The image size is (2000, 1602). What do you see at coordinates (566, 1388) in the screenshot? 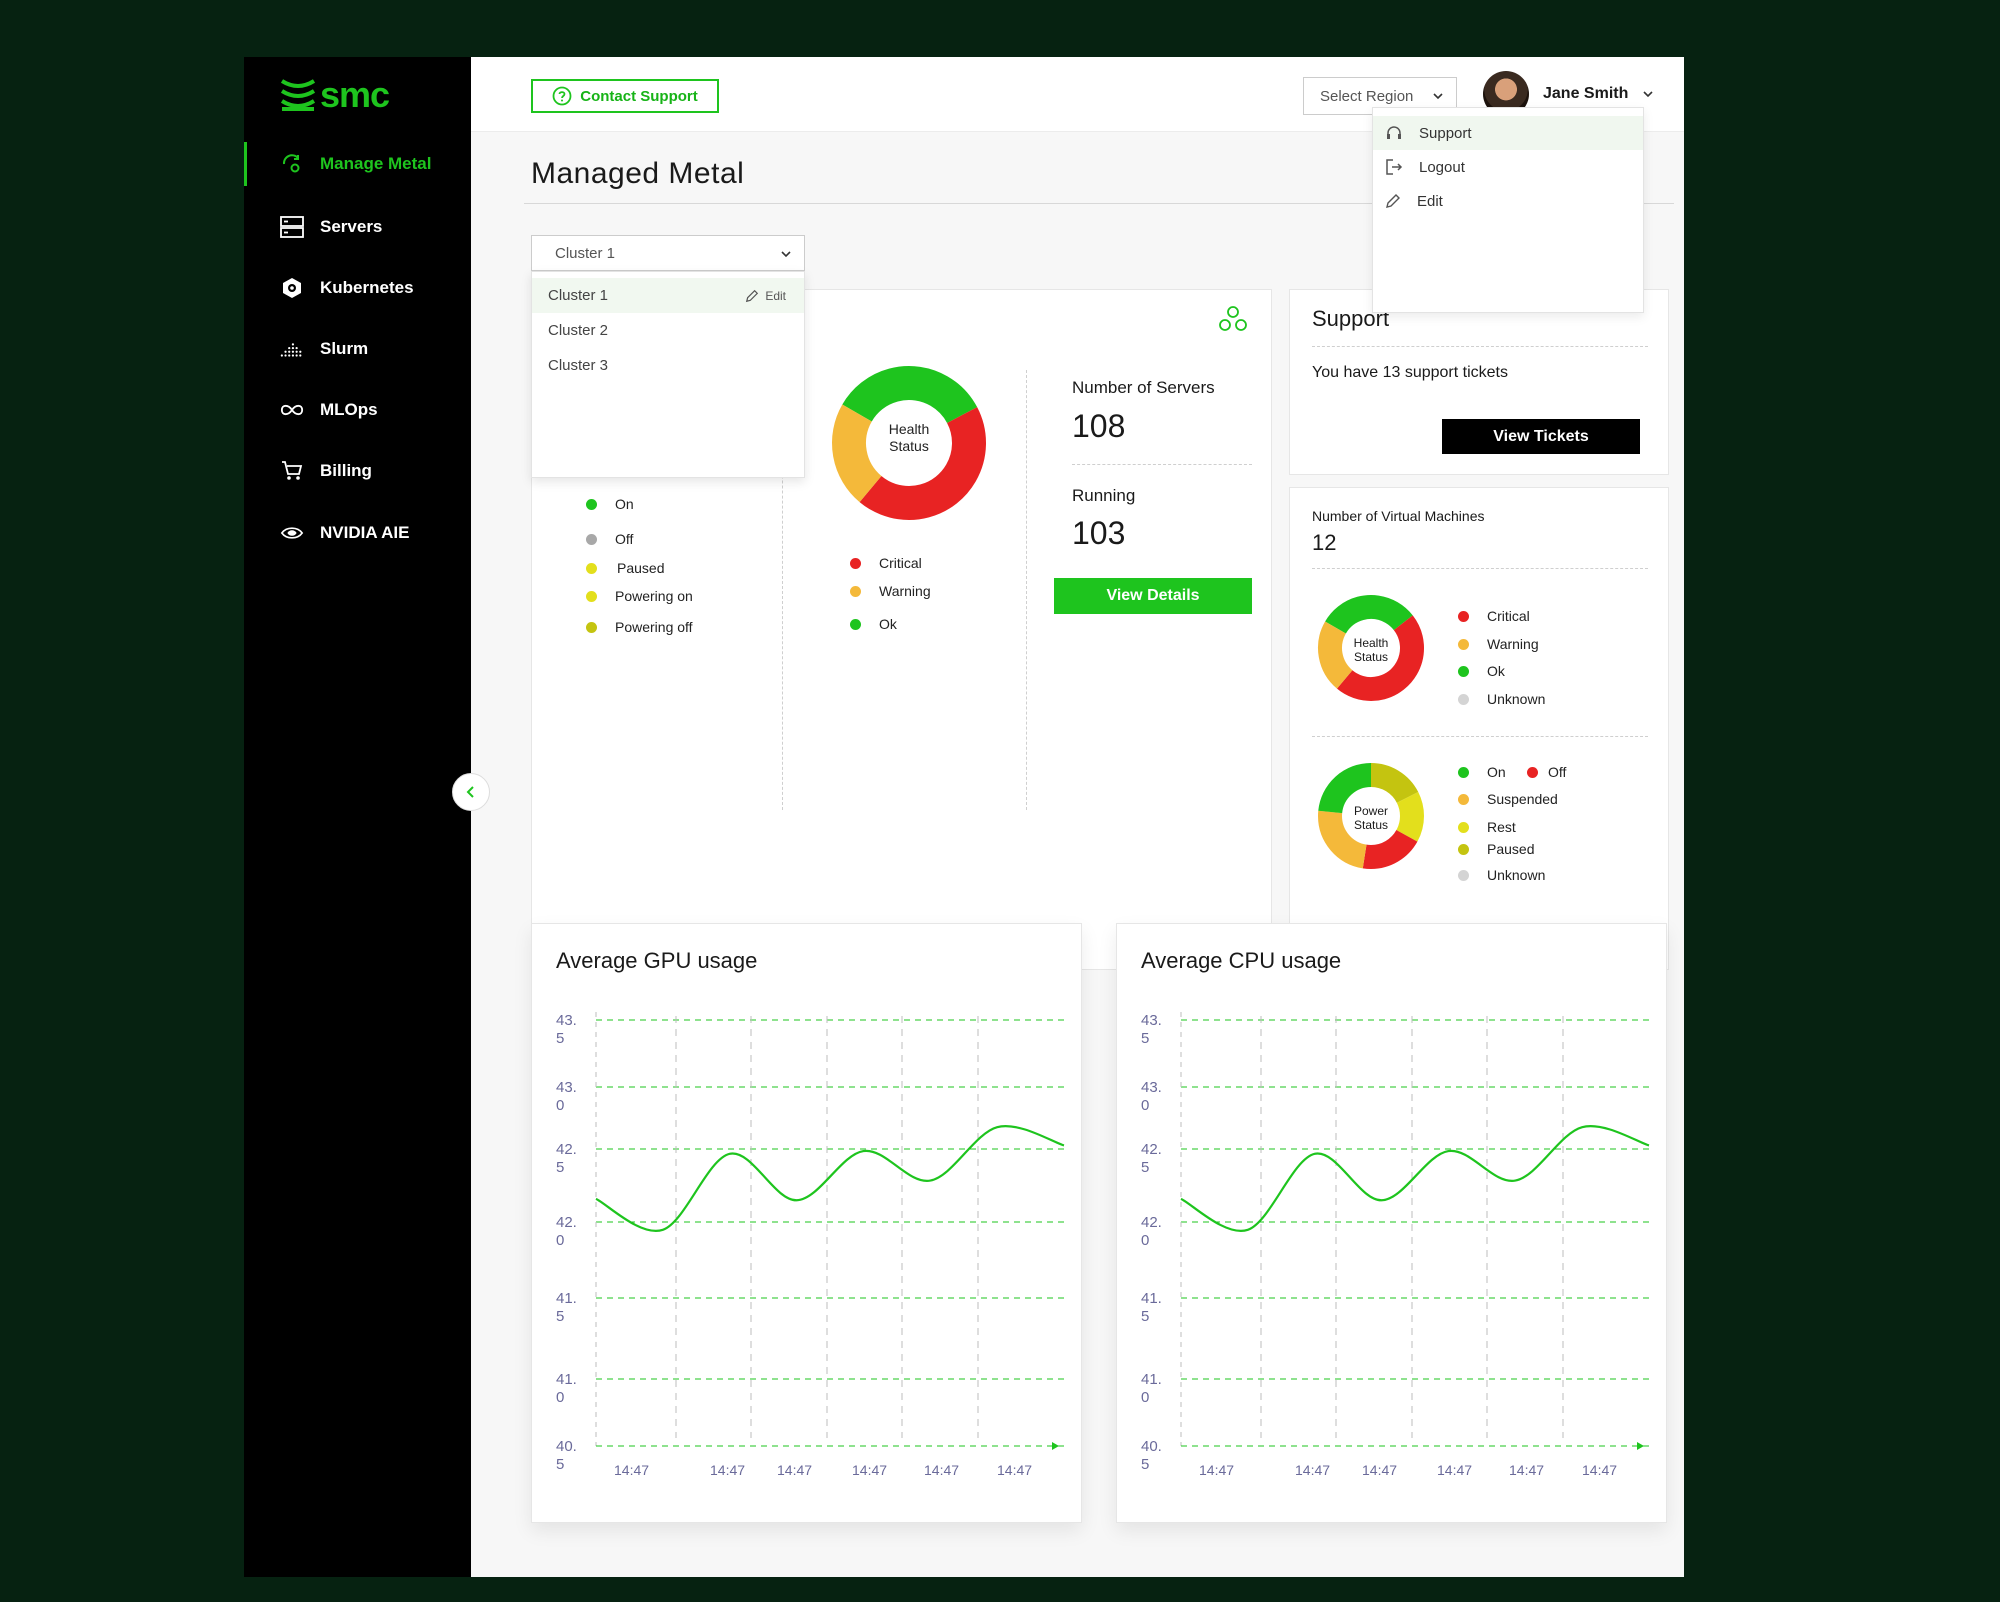
I see `y-tick-label: 41. 0` at bounding box center [566, 1388].